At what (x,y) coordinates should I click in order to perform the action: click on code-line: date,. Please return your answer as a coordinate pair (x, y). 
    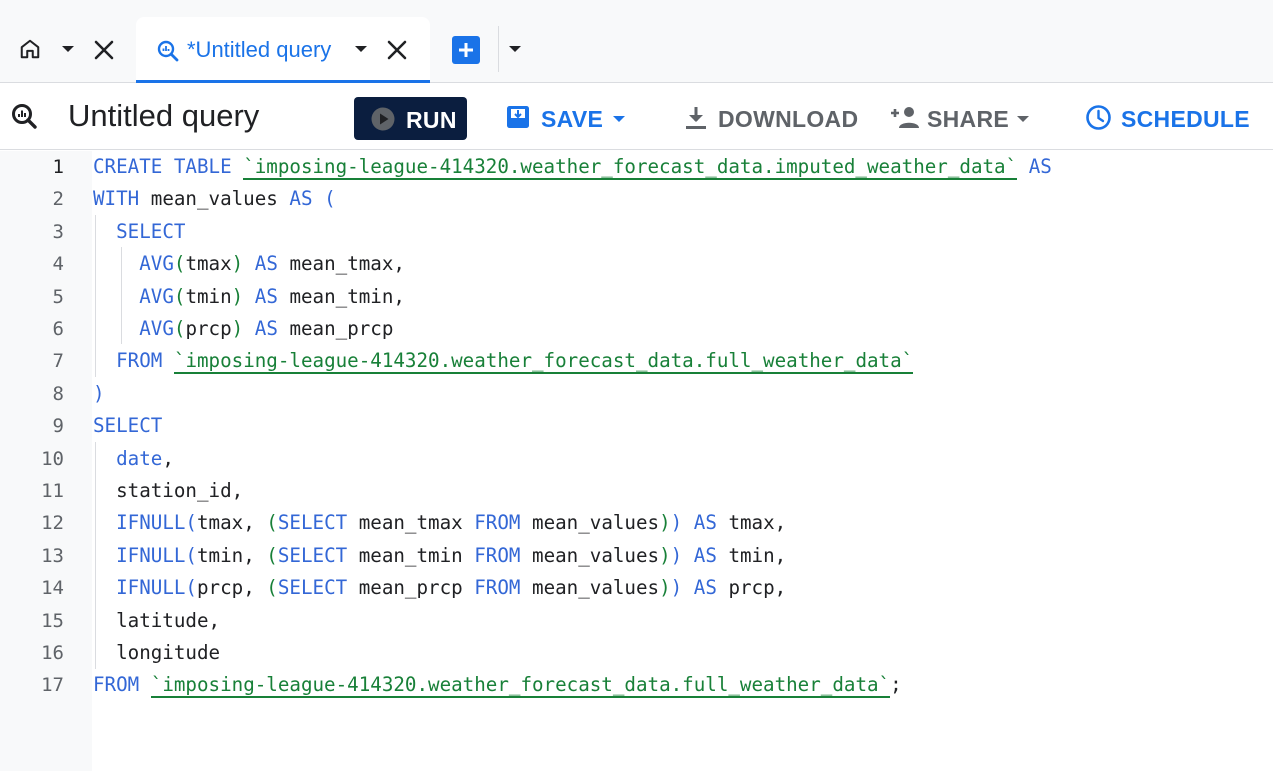
    Looking at the image, I should click on (133, 459).